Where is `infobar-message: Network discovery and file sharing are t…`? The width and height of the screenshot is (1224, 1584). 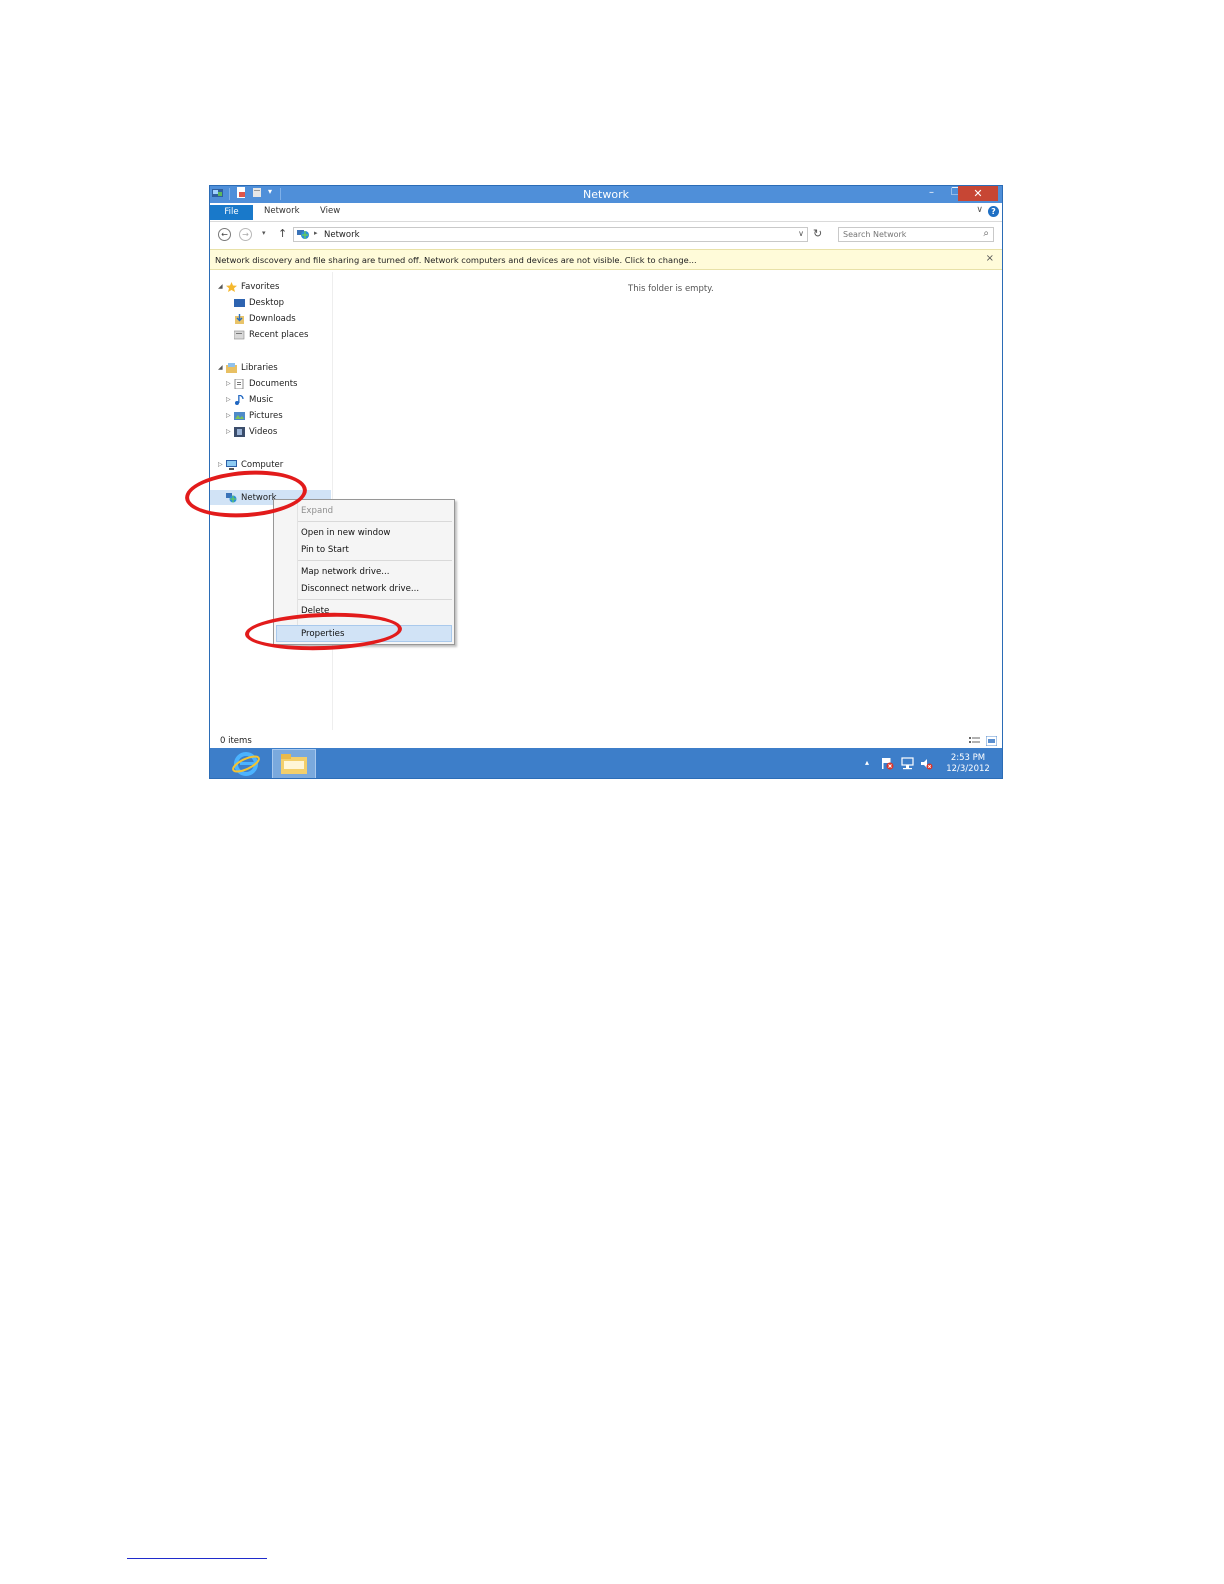
infobar-message: Network discovery and file sharing are t… is located at coordinates (456, 260).